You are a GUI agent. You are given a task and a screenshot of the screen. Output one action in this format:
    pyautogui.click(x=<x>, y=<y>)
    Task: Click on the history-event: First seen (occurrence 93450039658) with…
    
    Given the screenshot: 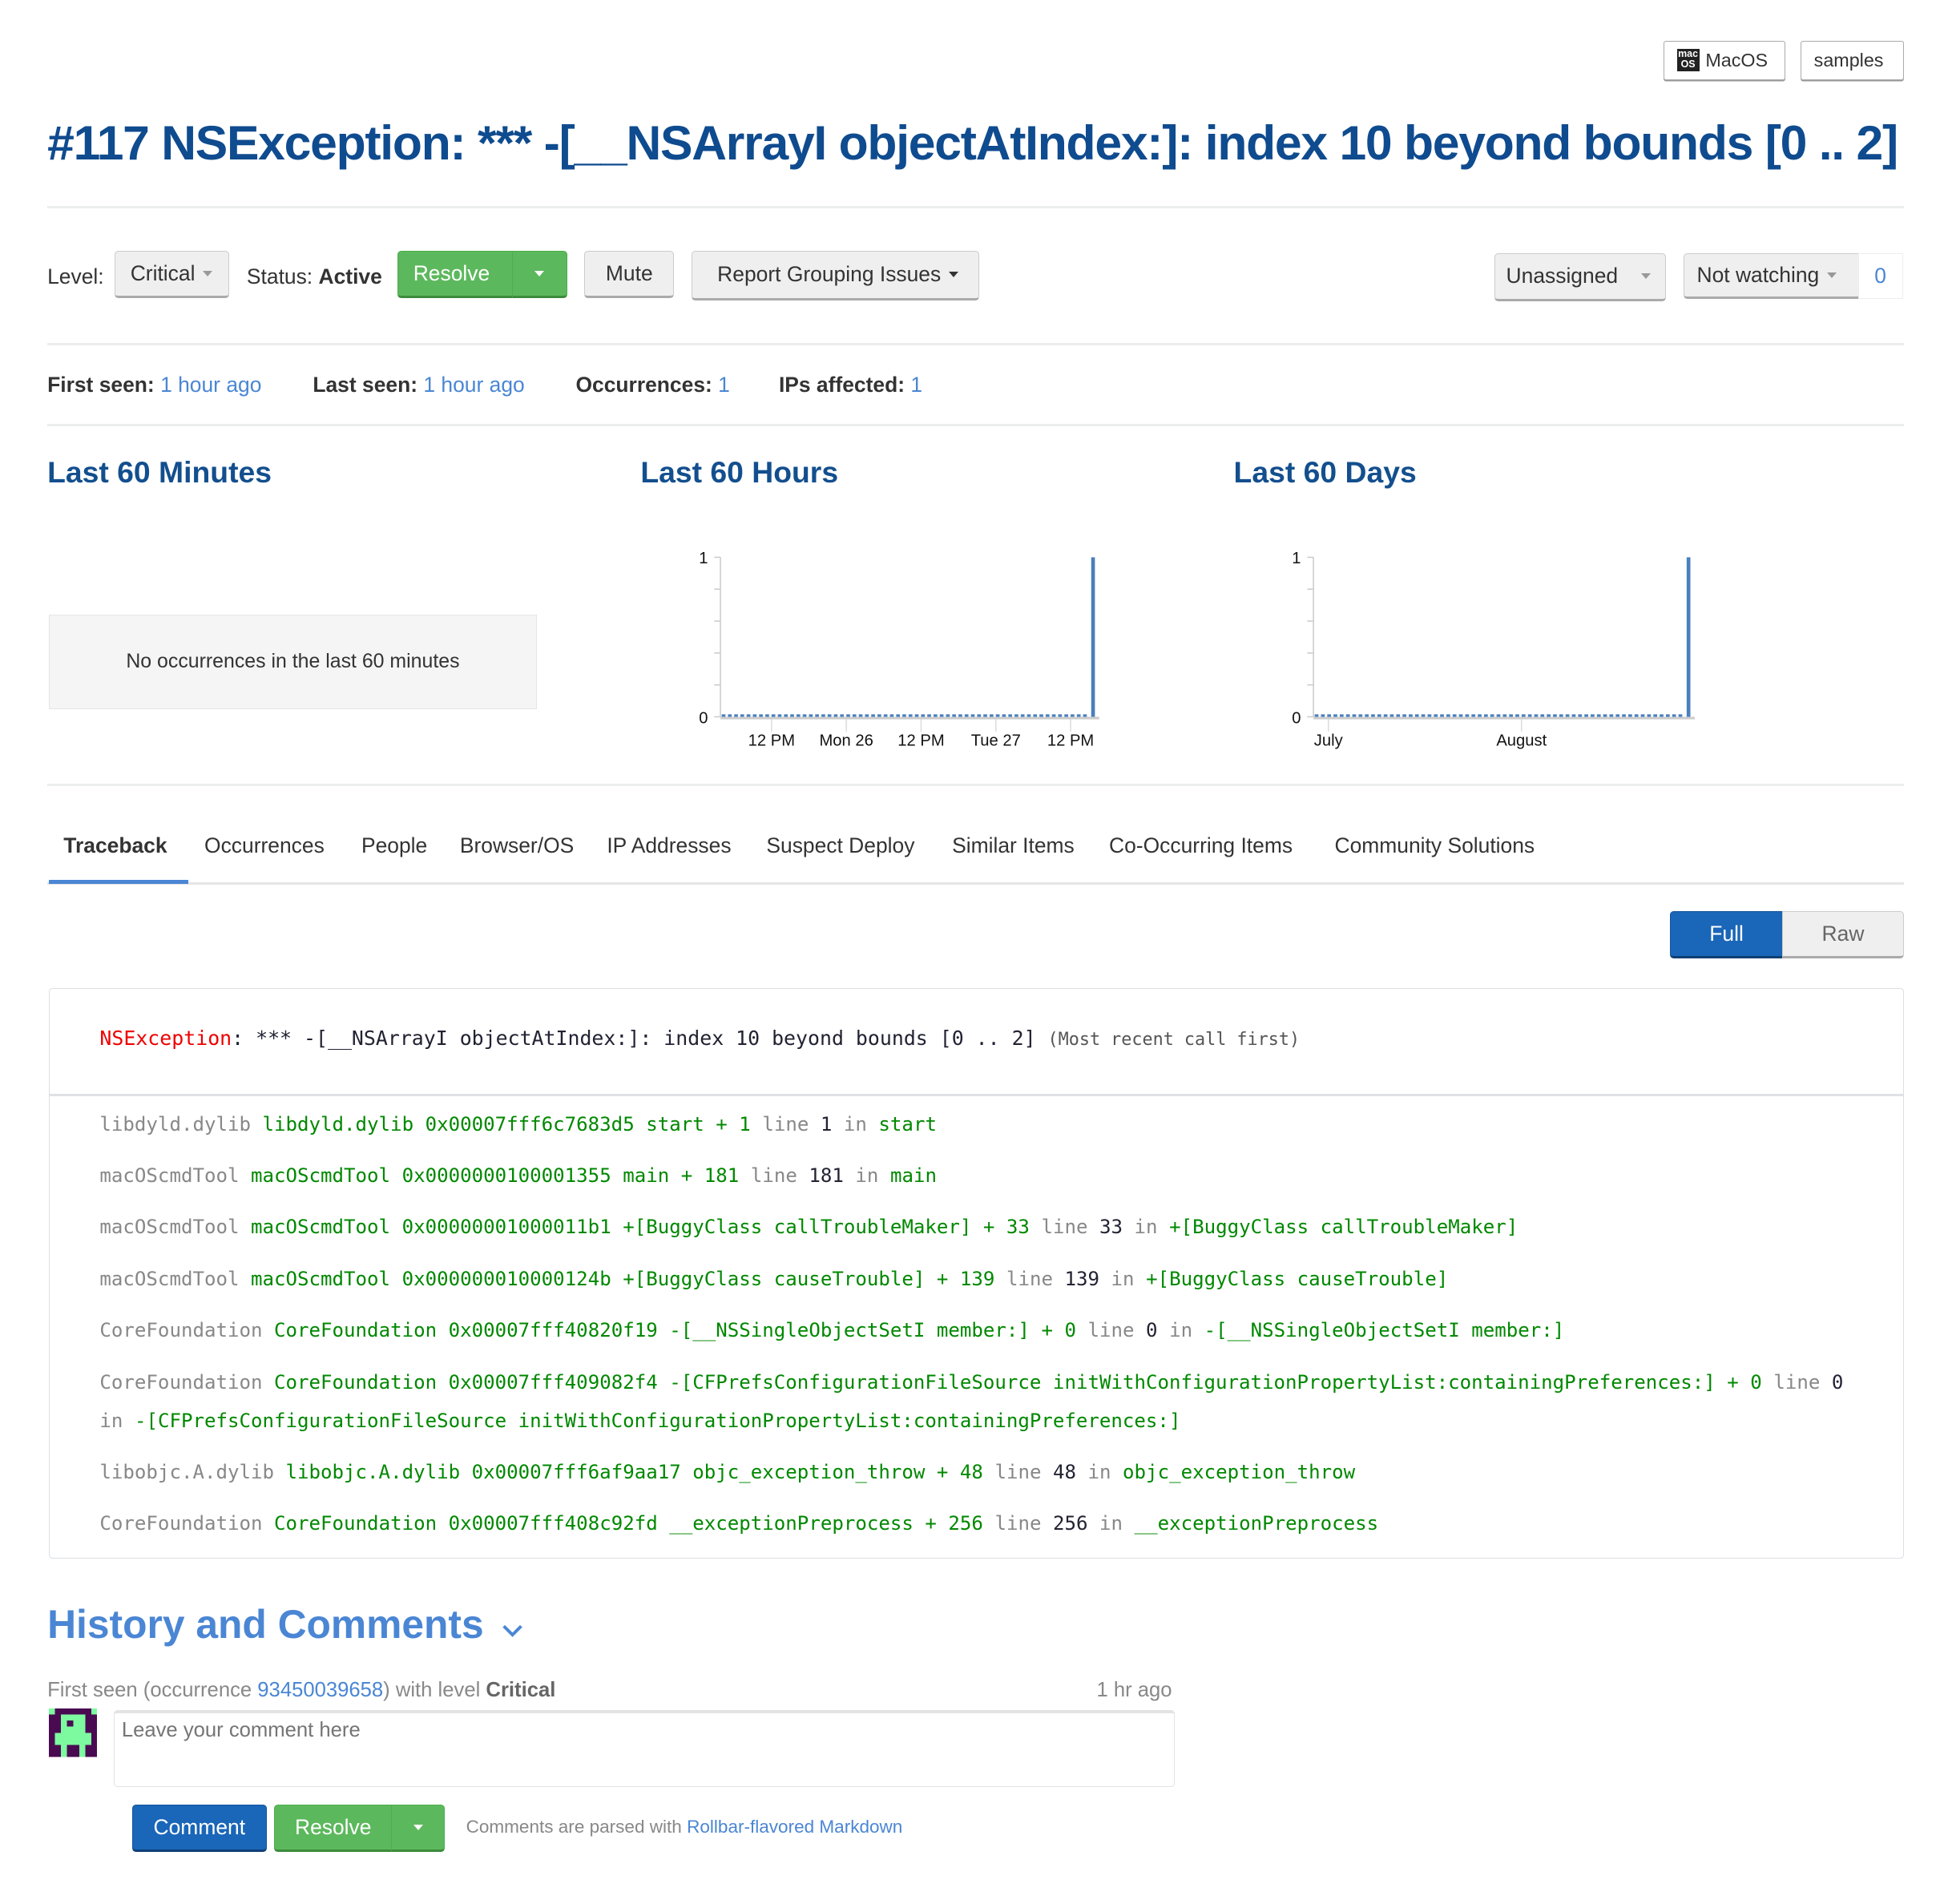 What is the action you would take?
    pyautogui.click(x=301, y=1689)
    